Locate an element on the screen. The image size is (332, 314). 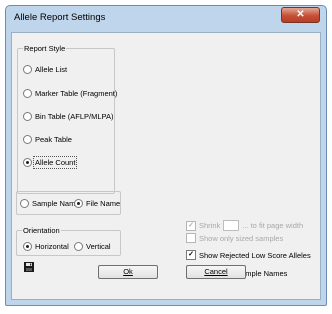
orientation-legend: Orientation is located at coordinates (41, 230).